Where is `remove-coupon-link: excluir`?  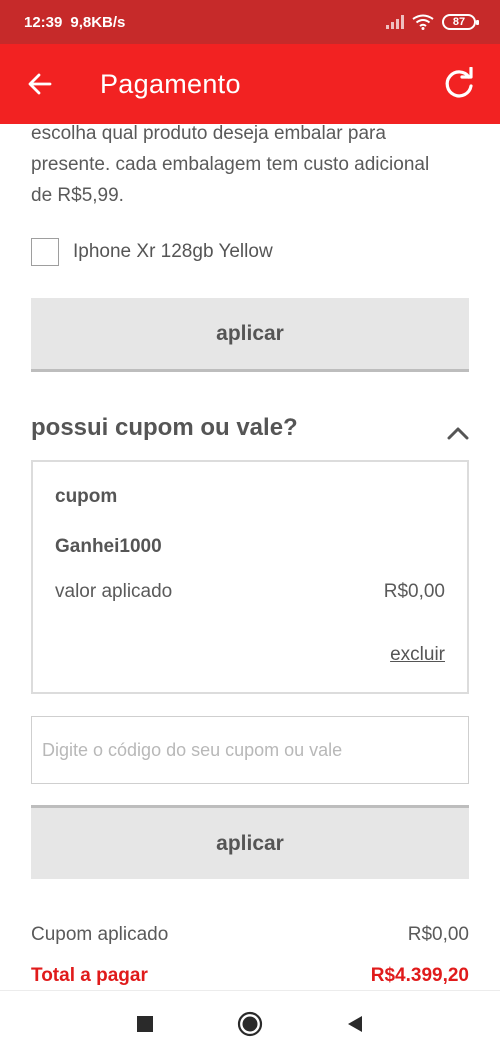 remove-coupon-link: excluir is located at coordinates (417, 655).